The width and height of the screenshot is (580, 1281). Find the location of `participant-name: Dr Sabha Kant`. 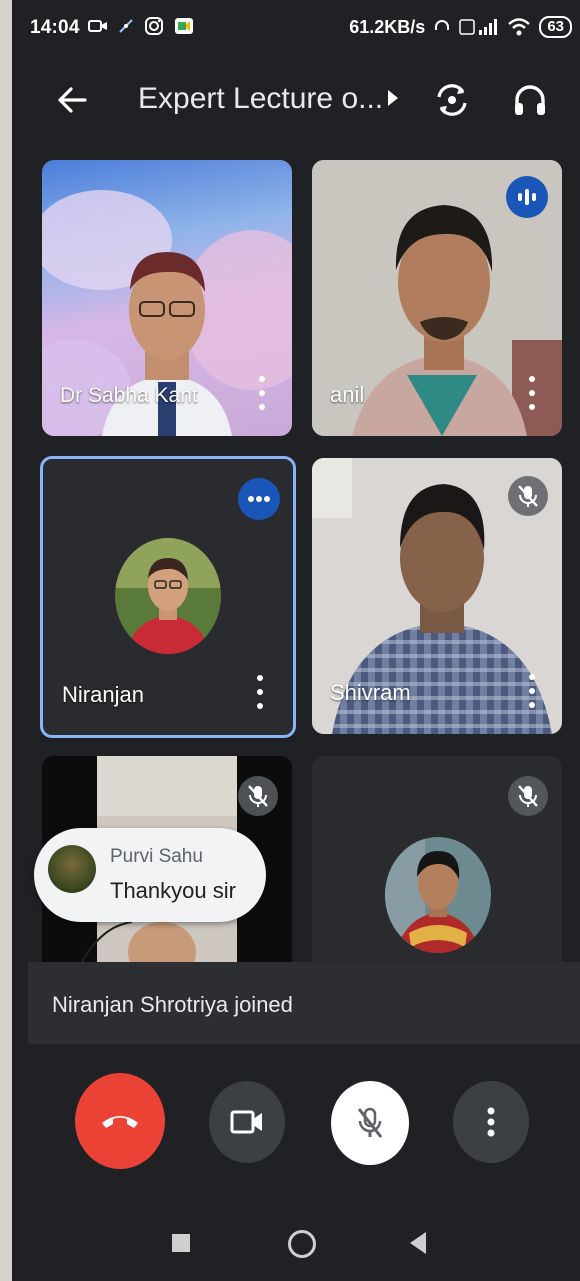

participant-name: Dr Sabha Kant is located at coordinates (129, 395).